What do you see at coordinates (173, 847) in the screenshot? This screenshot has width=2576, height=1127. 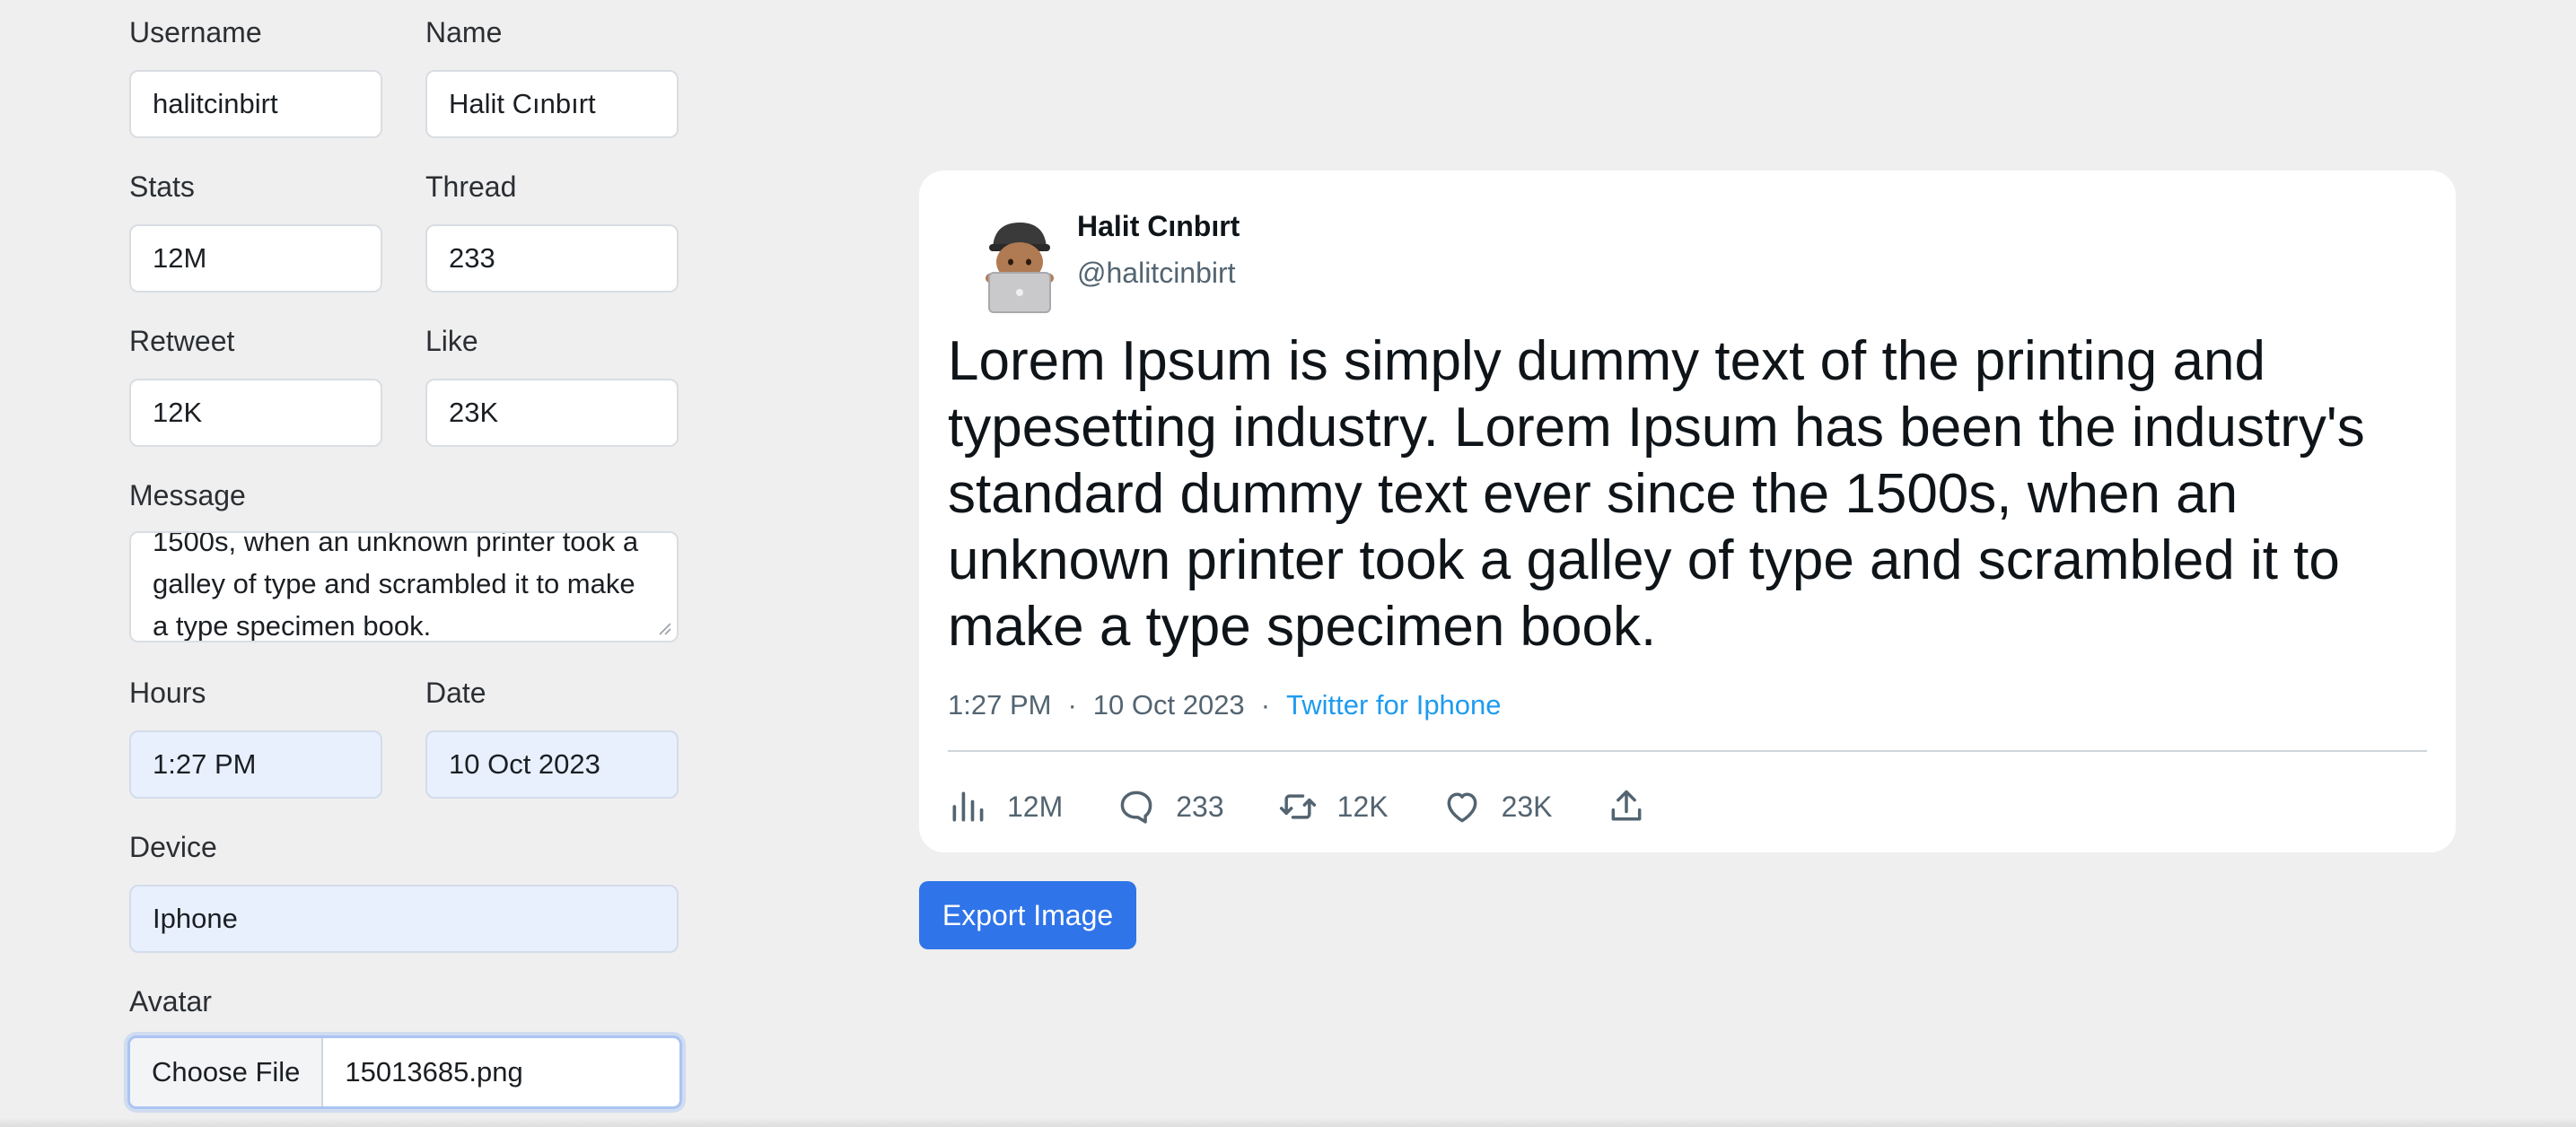 I see `device-label: Device` at bounding box center [173, 847].